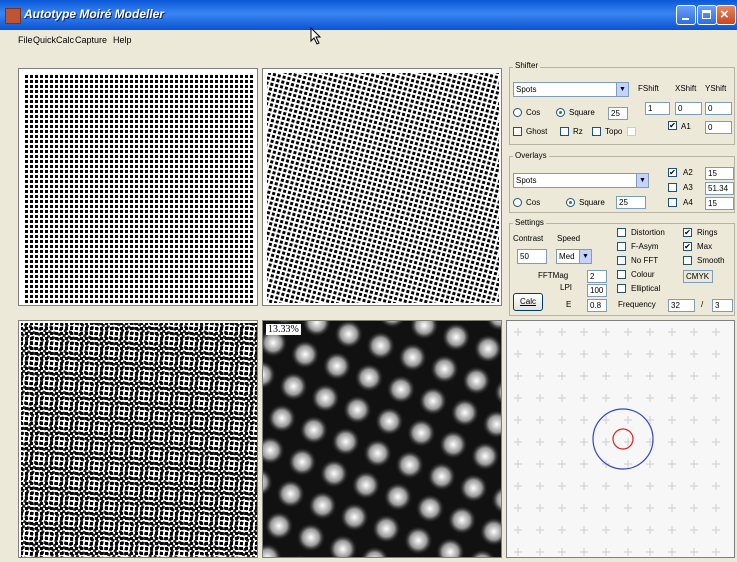 This screenshot has height=562, width=737. I want to click on menu-capture: Capture, so click(91, 40).